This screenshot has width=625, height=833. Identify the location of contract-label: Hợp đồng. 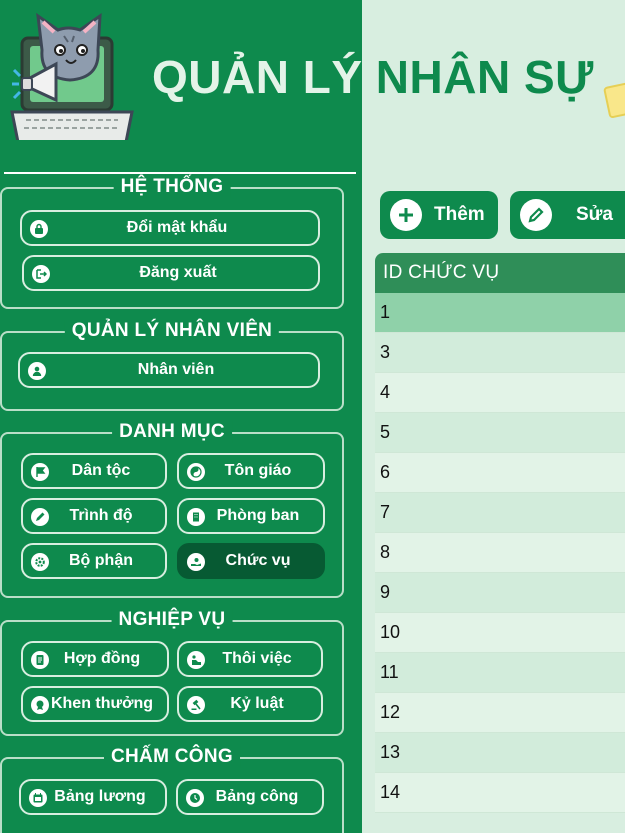
(102, 658).